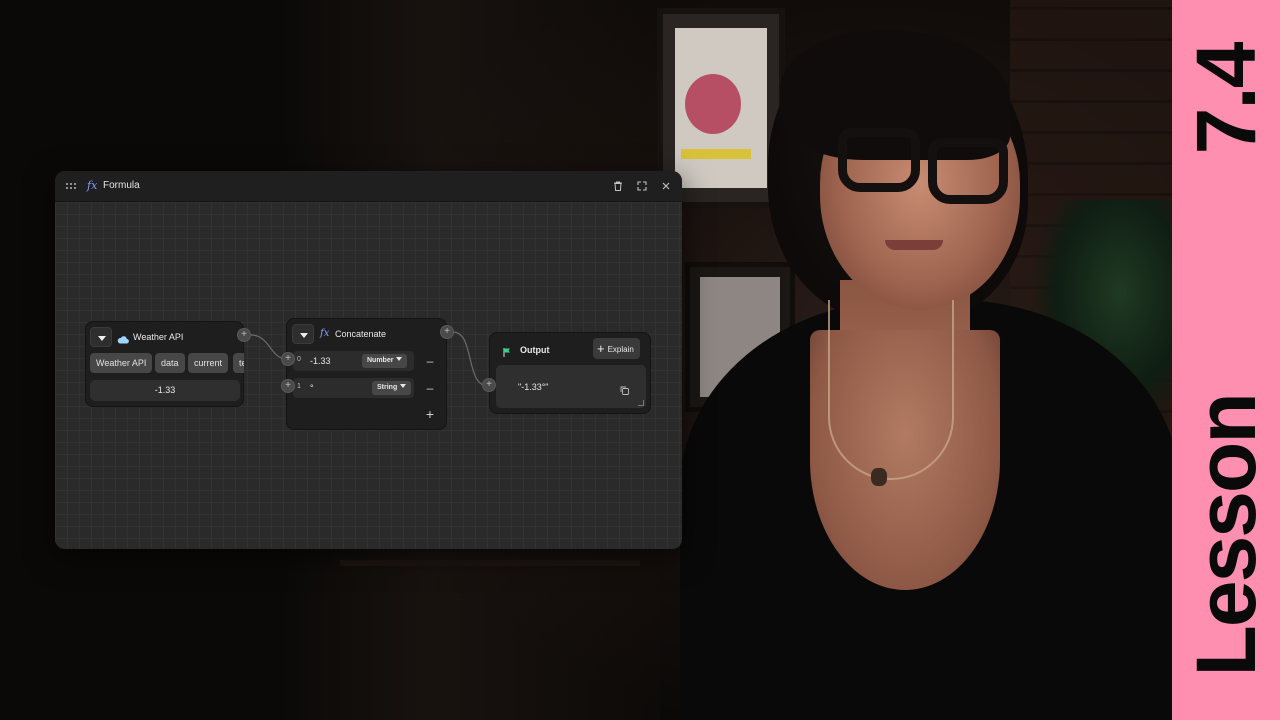 This screenshot has height=720, width=1280. I want to click on path-chips: Weather API data current te, so click(167, 364).